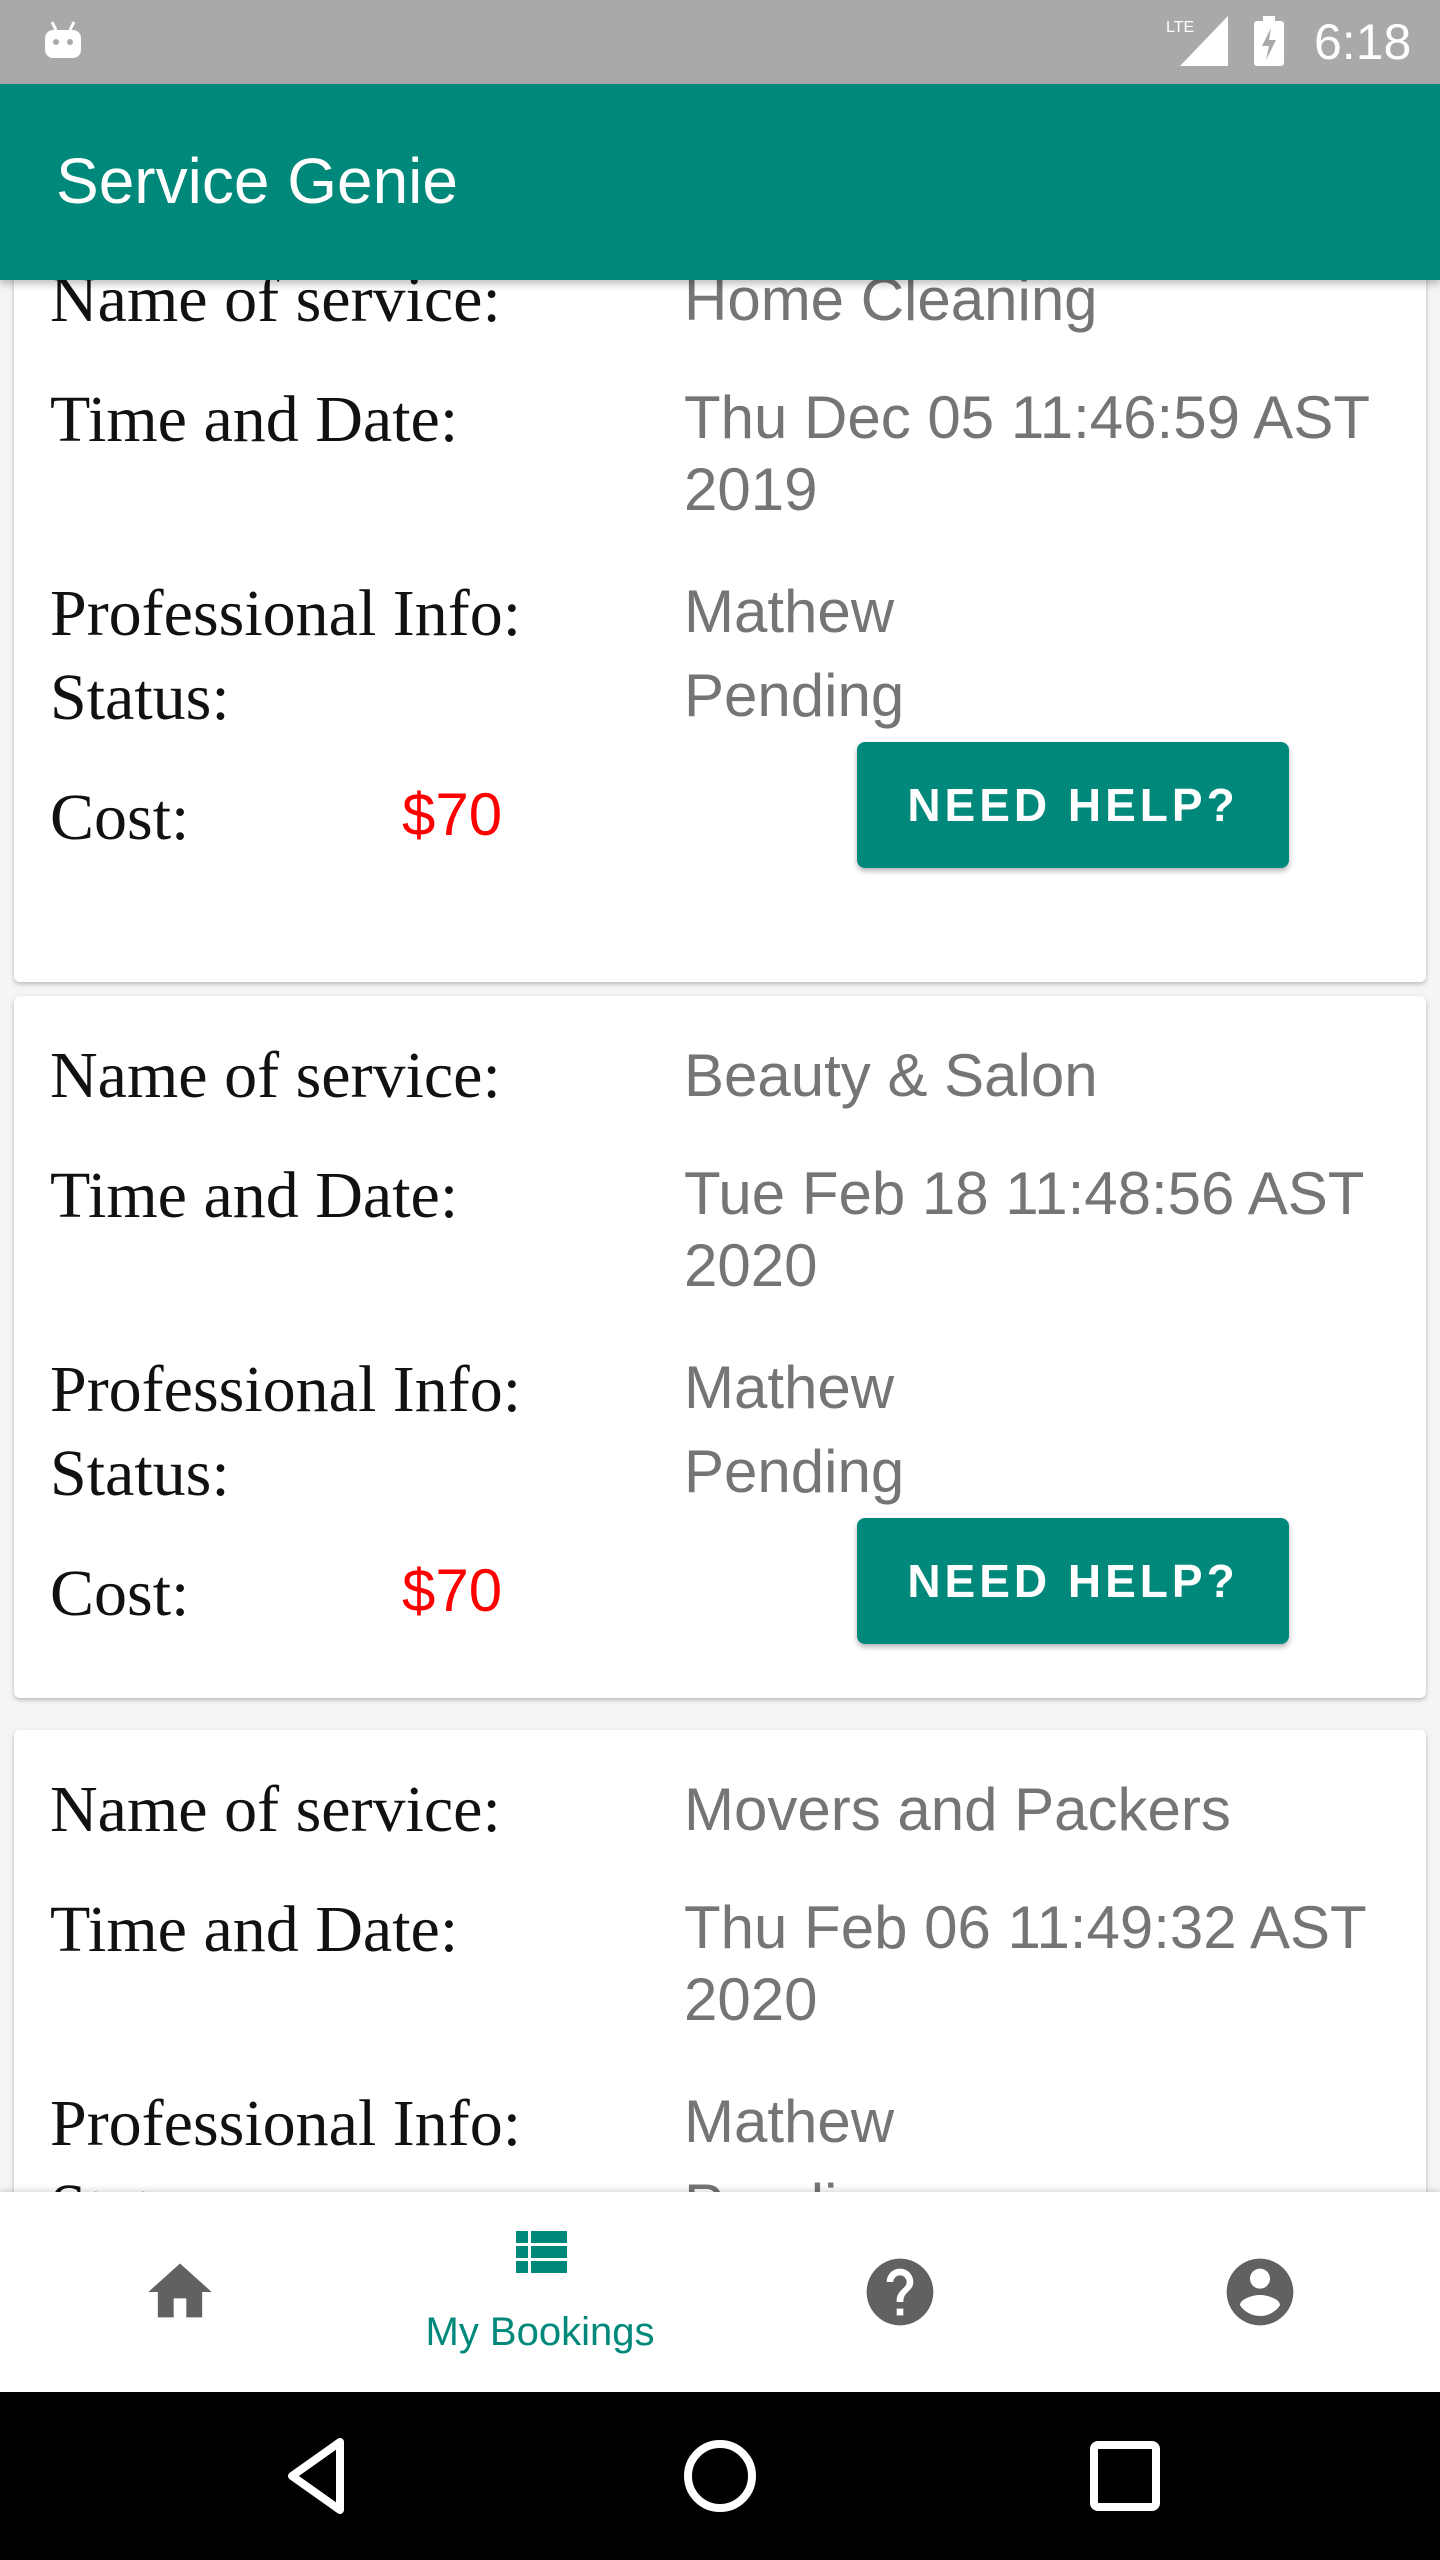 The image size is (1440, 2560). What do you see at coordinates (540, 2332) in the screenshot?
I see `nav-label-my-bookings: My Bookings` at bounding box center [540, 2332].